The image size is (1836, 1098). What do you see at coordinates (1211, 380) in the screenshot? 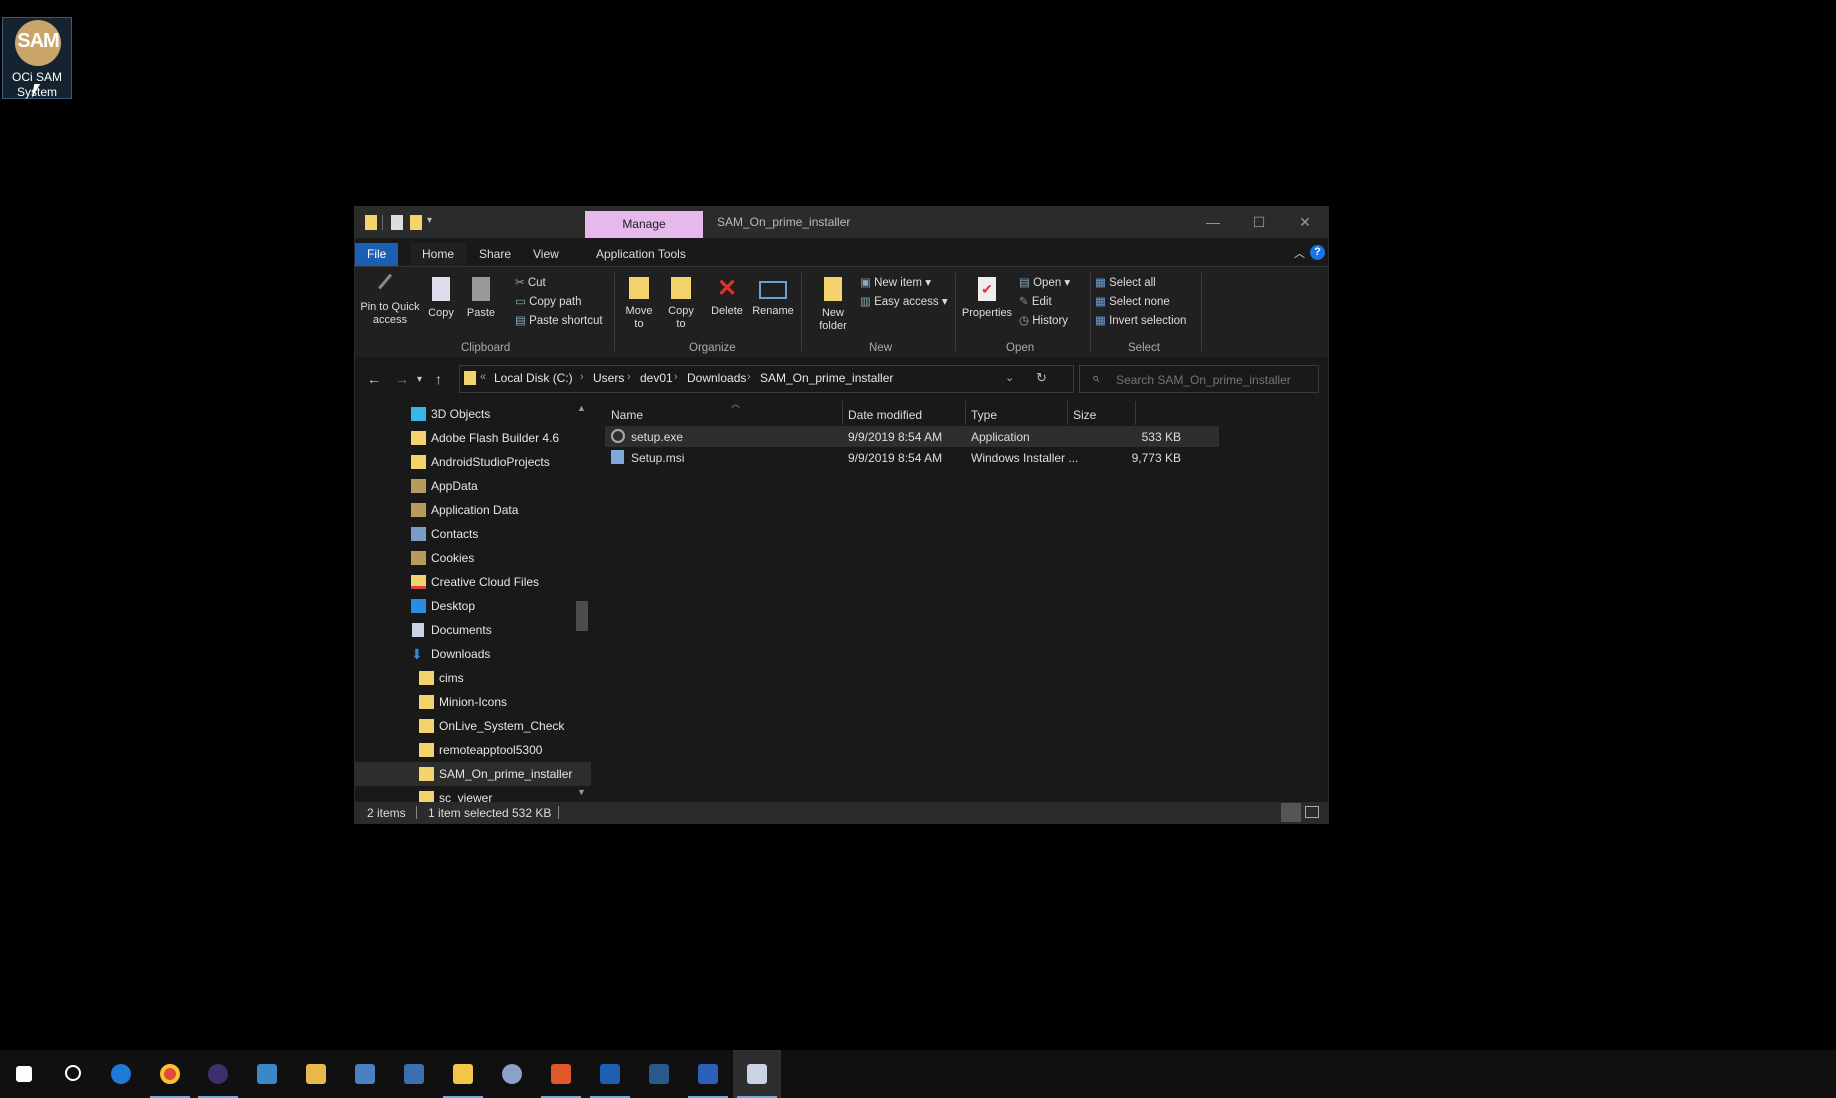
I see `search-input` at bounding box center [1211, 380].